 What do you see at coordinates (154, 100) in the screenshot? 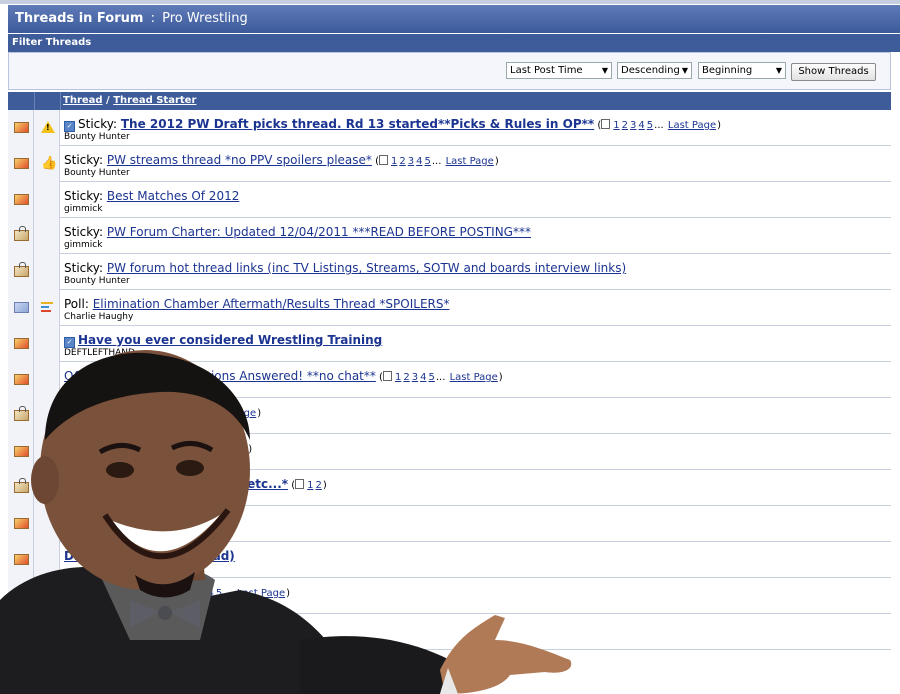
I see `sort-by-starter-link: Thread Starter` at bounding box center [154, 100].